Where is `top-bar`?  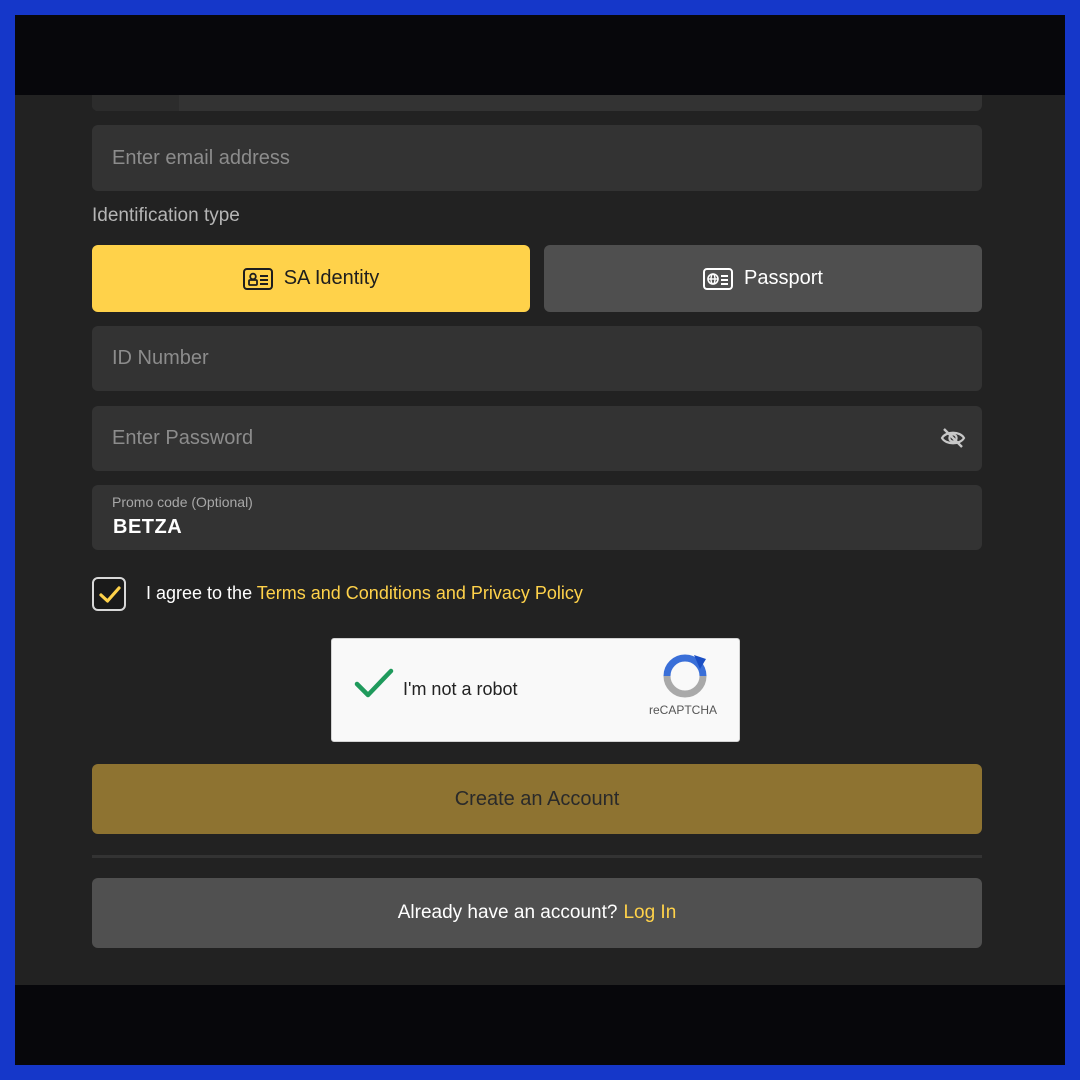
top-bar is located at coordinates (540, 55).